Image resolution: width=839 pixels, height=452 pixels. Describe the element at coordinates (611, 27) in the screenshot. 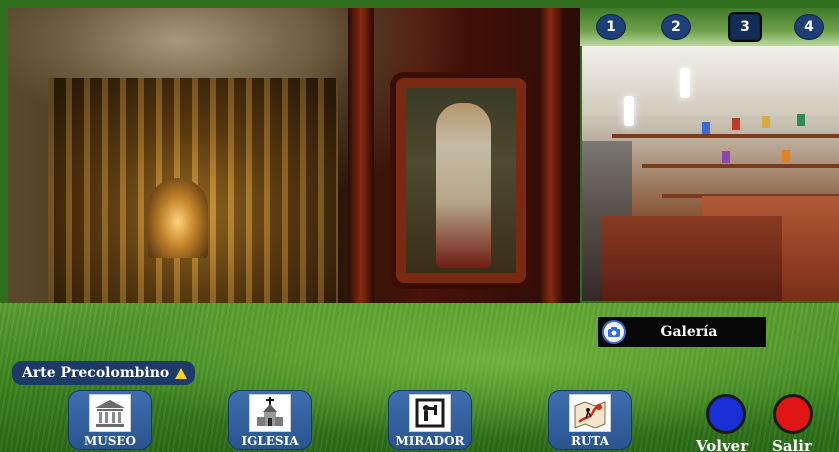

I see `tab-1: 1` at that location.